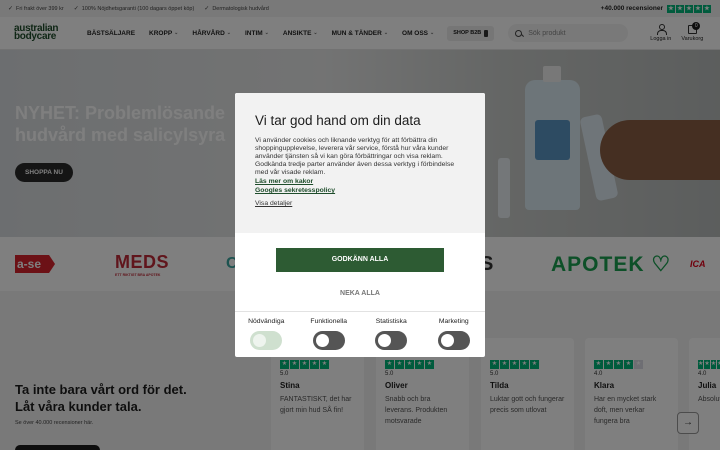 The width and height of the screenshot is (720, 450). What do you see at coordinates (360, 203) in the screenshot?
I see `show-details-link: Visa detaljer` at bounding box center [360, 203].